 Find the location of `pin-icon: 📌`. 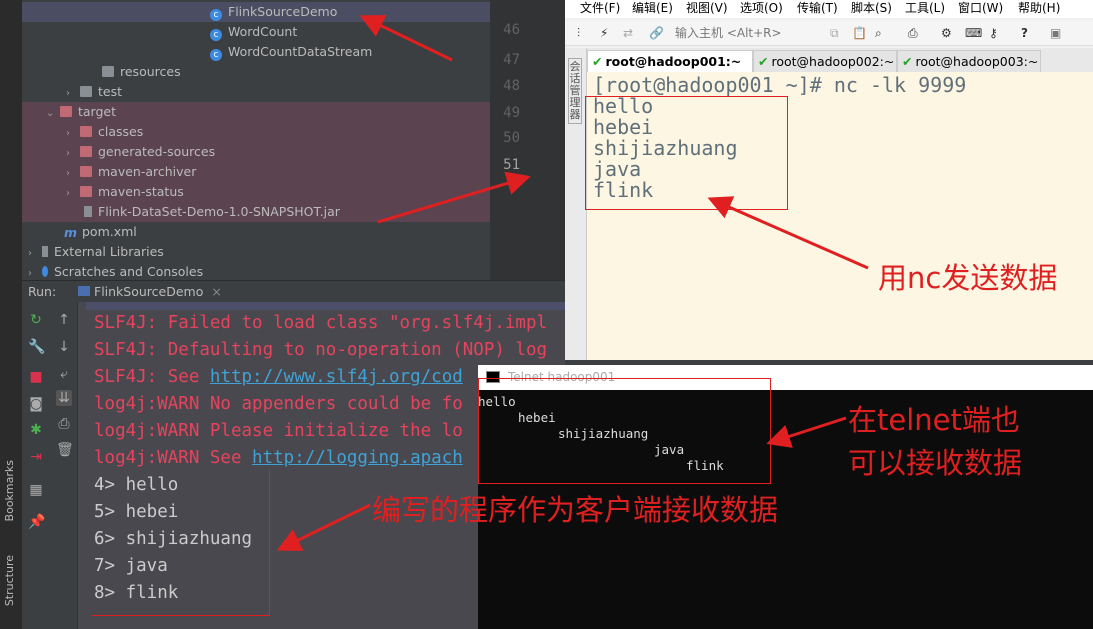

pin-icon: 📌 is located at coordinates (36, 522).